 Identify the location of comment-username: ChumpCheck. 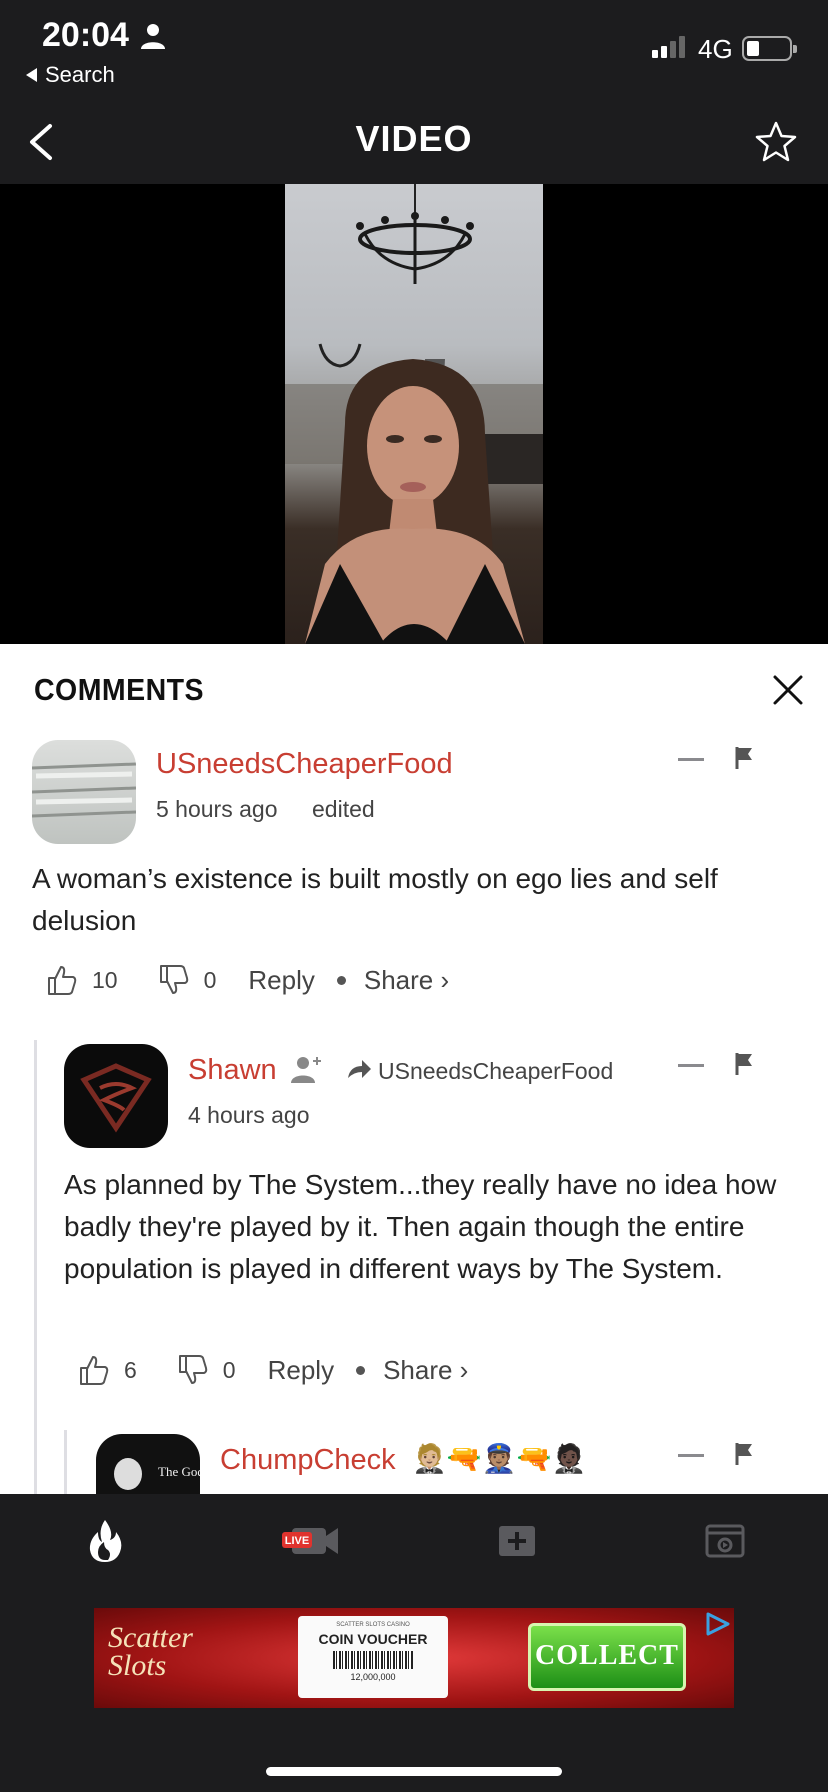
(308, 1460).